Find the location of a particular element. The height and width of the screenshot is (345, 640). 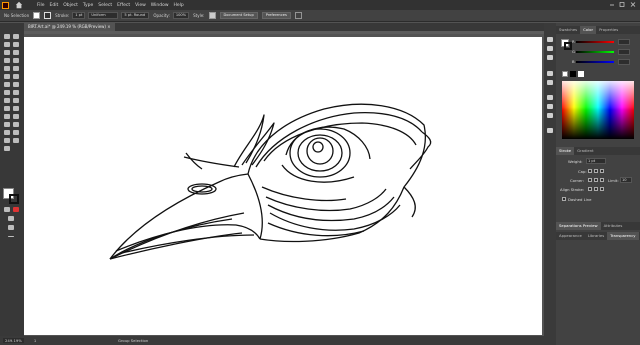

weight-field: 1 pt is located at coordinates (596, 161).